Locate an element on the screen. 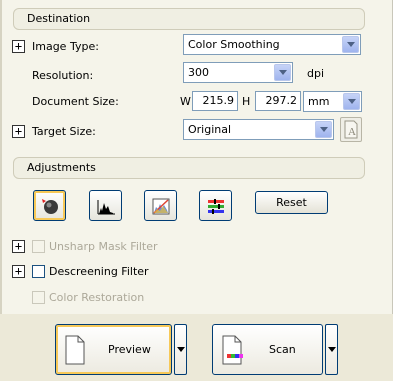 The image size is (393, 381). auto-exposure-icon is located at coordinates (50, 206).